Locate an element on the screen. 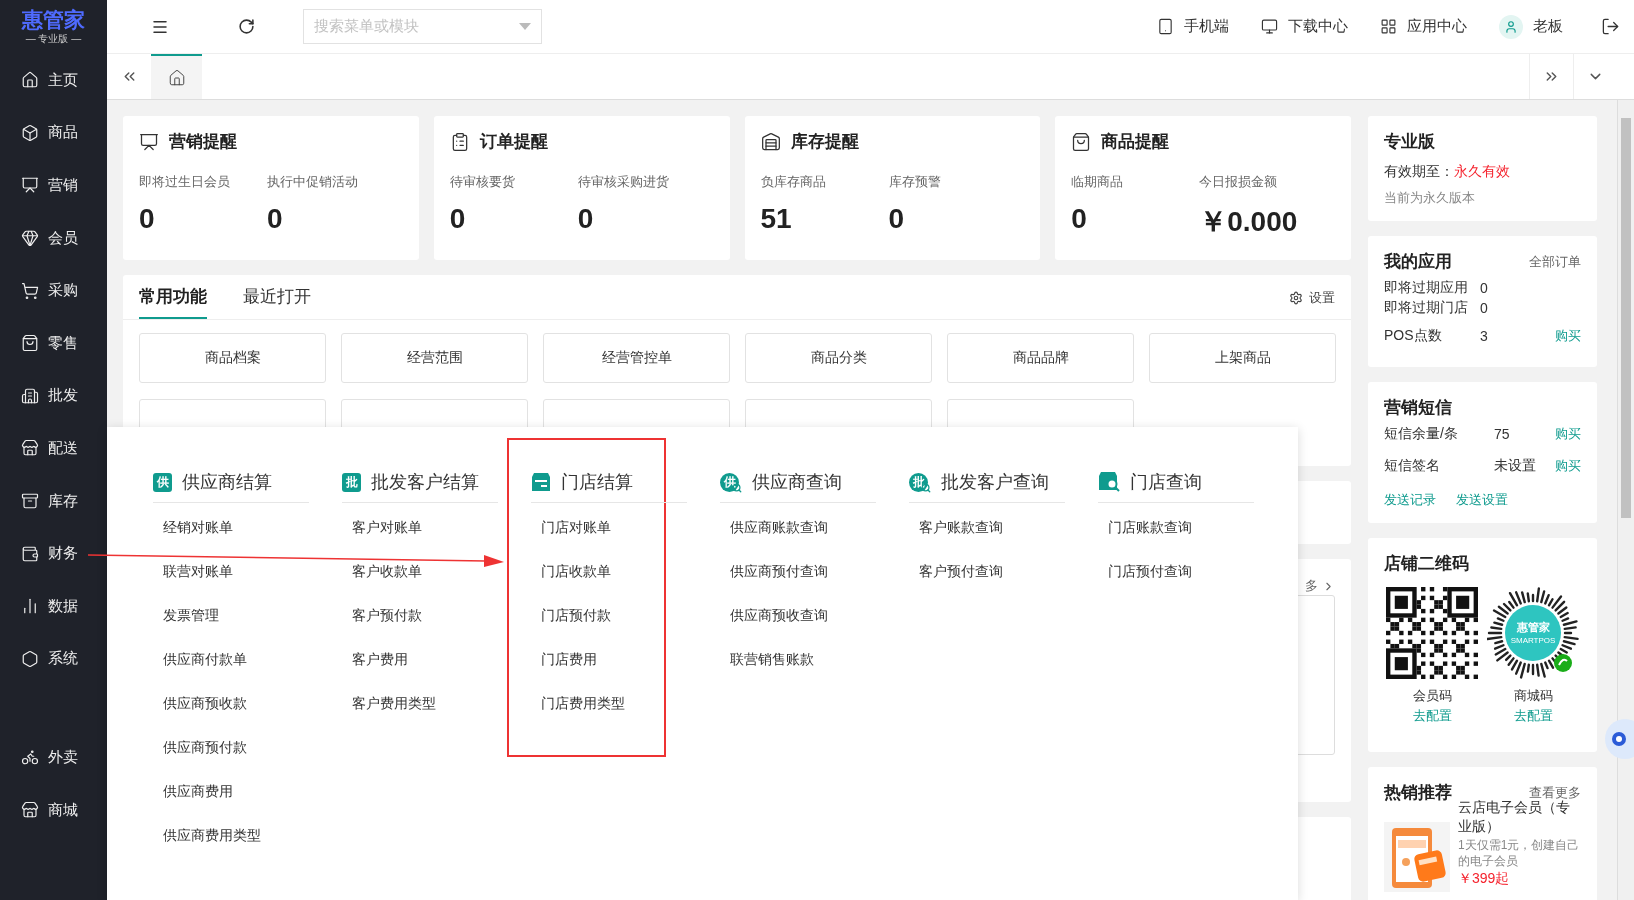 Image resolution: width=1634 pixels, height=900 pixels. stat-label: 待审核要货 is located at coordinates (482, 182).